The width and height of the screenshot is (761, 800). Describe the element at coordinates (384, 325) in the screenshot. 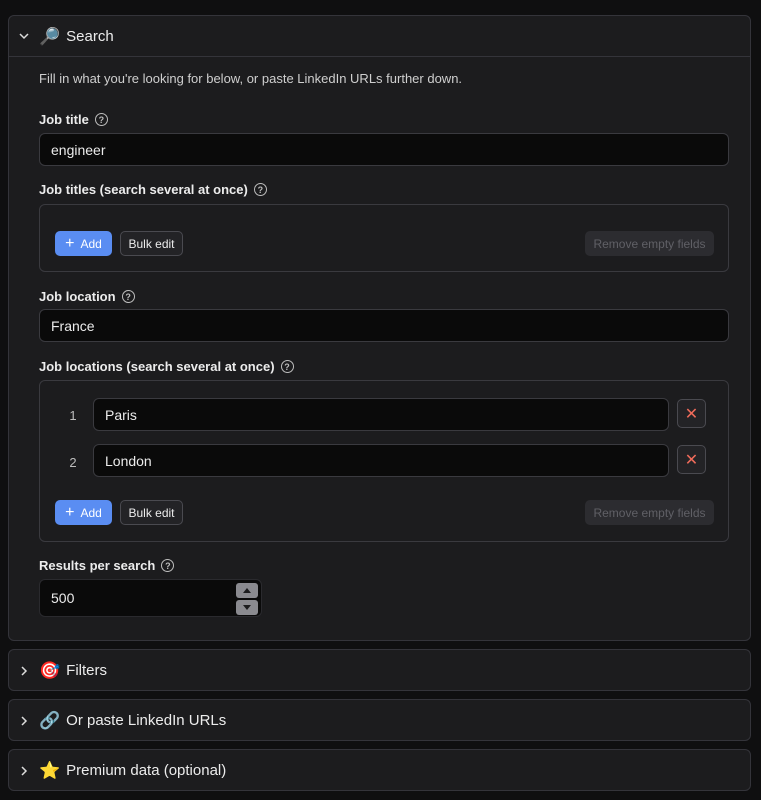

I see `job-location-input: France` at that location.